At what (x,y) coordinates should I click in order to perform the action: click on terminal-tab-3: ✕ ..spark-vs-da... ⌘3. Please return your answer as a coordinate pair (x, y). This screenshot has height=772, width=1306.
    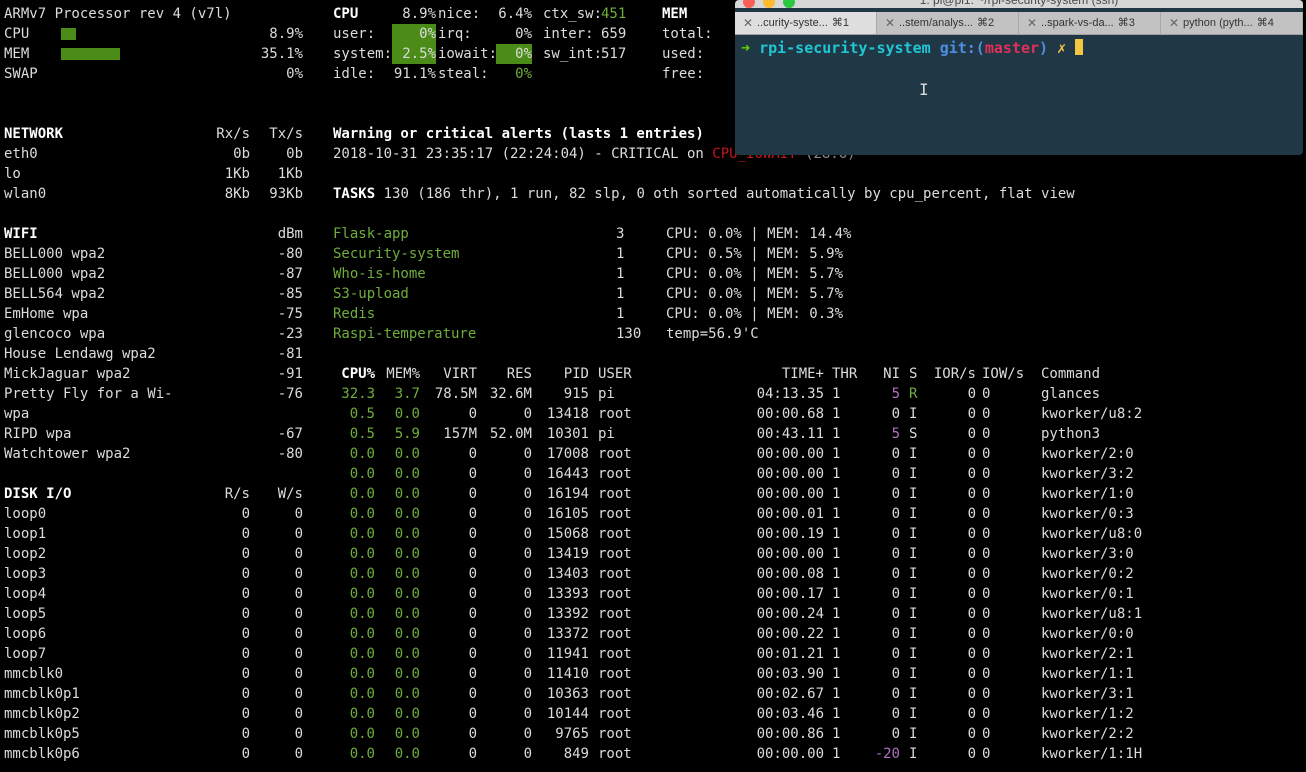
    Looking at the image, I should click on (1090, 23).